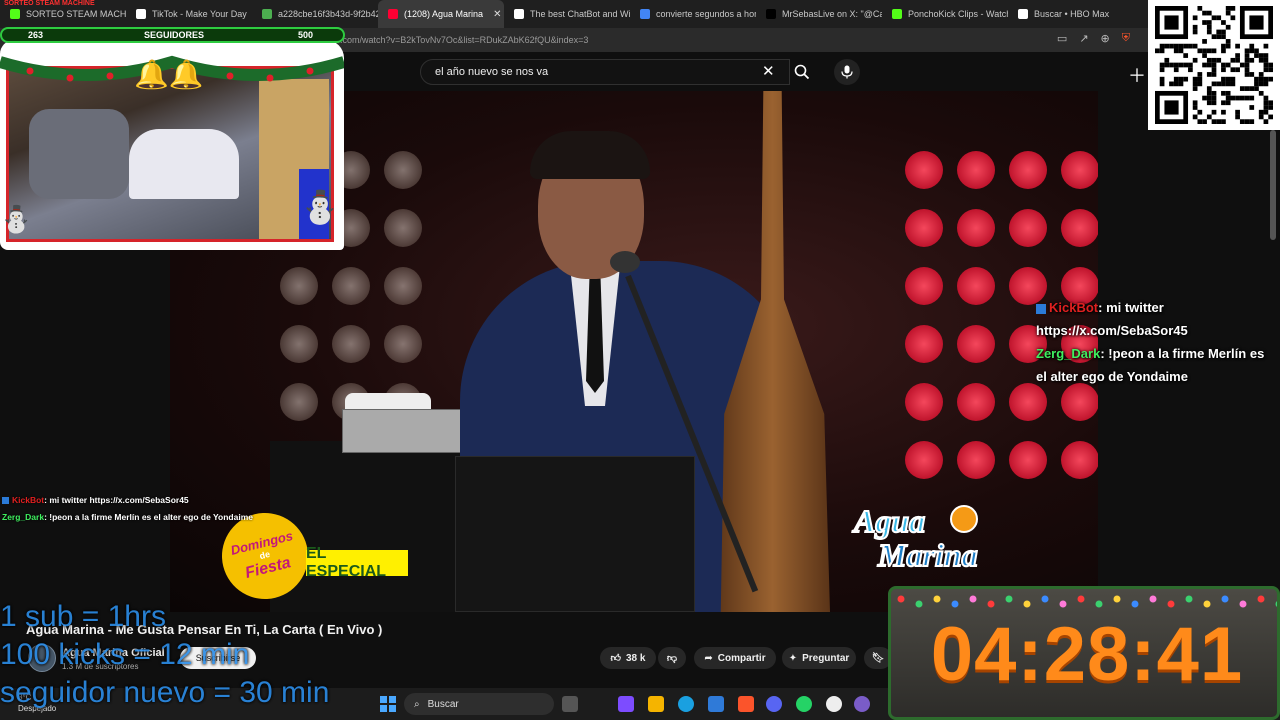 The image size is (1280, 720). Describe the element at coordinates (862, 704) in the screenshot. I see `app-icon` at that location.